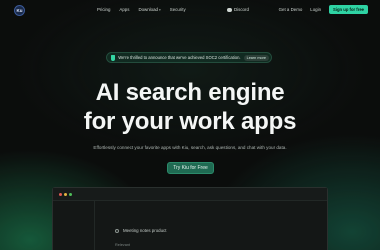 This screenshot has width=380, height=250. I want to click on discord-label: Discord, so click(241, 9).